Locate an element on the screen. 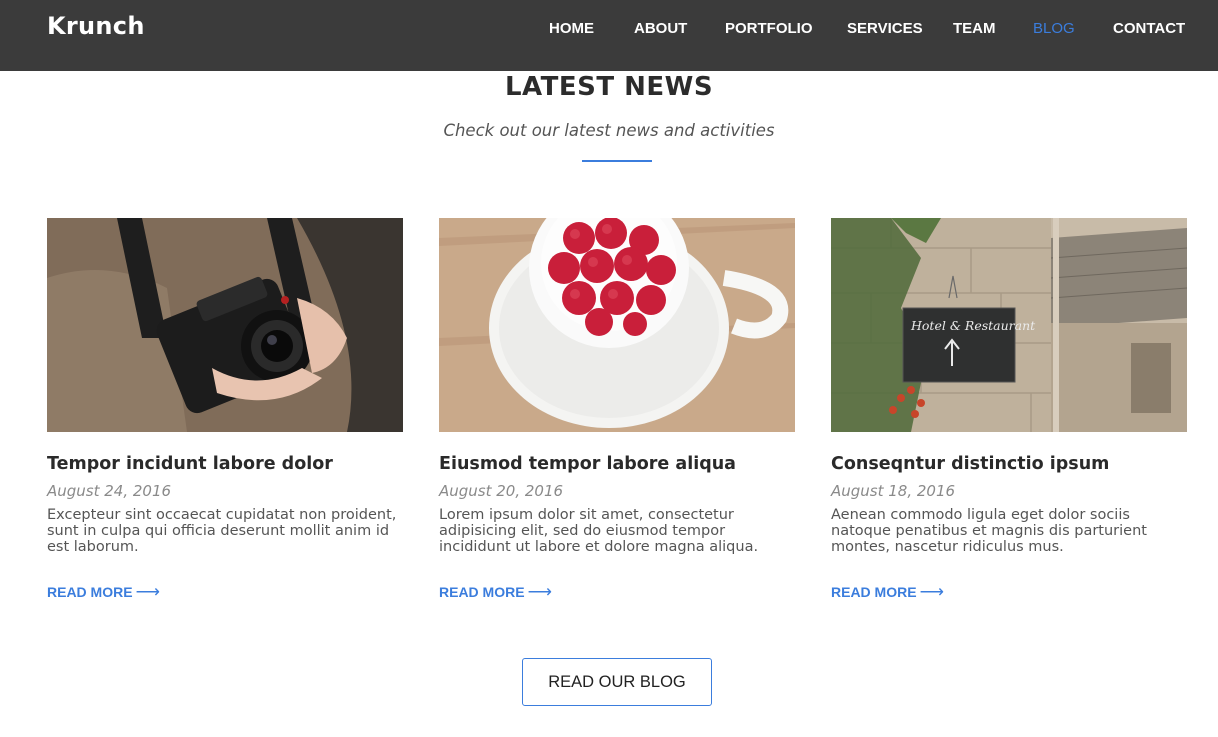 Image resolution: width=1218 pixels, height=737 pixels. news-title: Eiusmod tempor labore aliqua is located at coordinates (617, 464).